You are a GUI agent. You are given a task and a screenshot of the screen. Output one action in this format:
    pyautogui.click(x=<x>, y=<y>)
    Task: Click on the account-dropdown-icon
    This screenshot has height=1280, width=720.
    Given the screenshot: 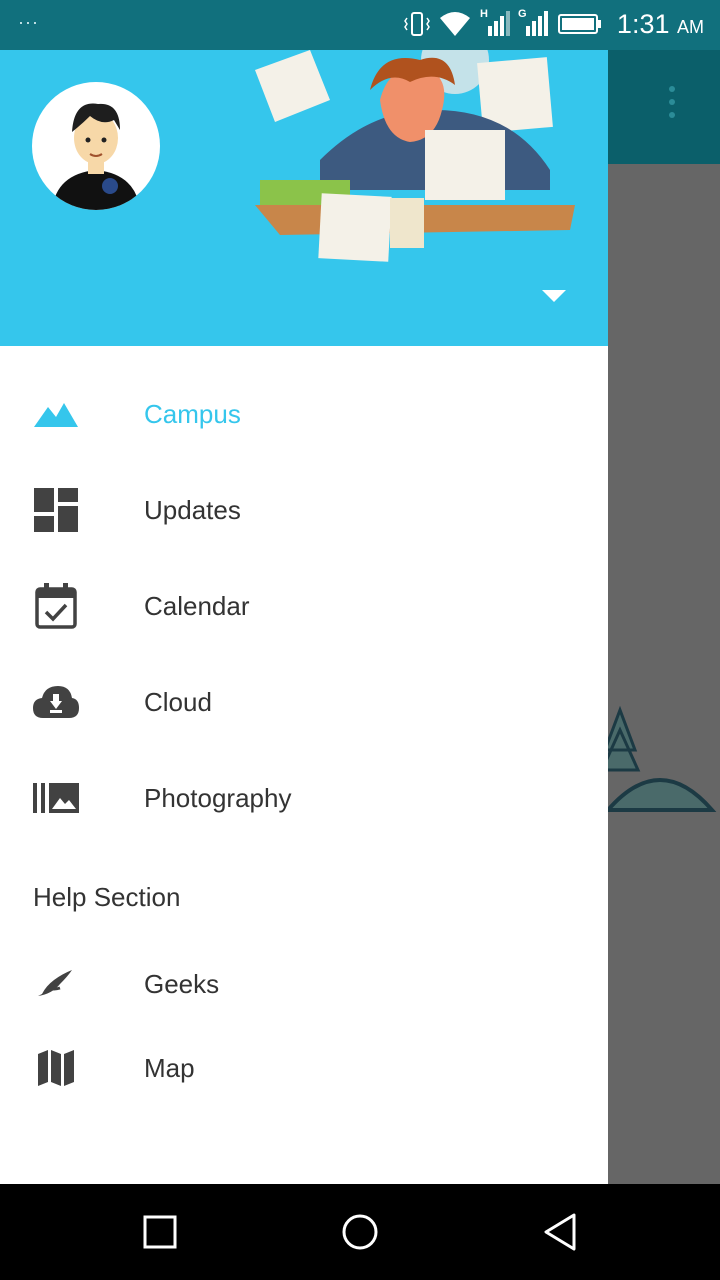 What is the action you would take?
    pyautogui.click(x=554, y=296)
    